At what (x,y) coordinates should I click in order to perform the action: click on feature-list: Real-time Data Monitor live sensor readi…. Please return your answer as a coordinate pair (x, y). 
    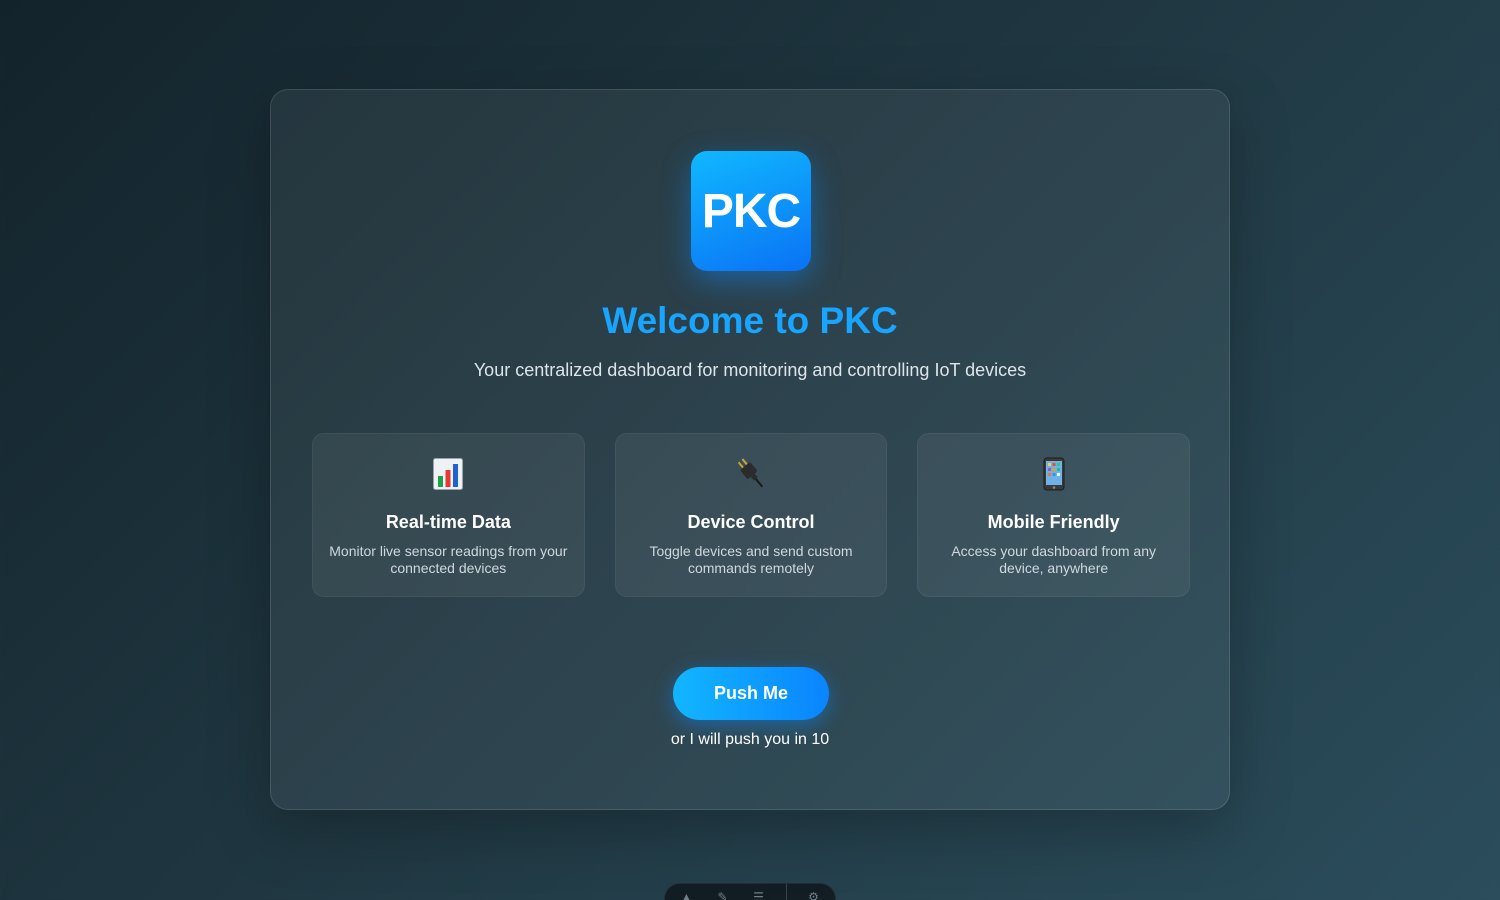
    Looking at the image, I should click on (751, 515).